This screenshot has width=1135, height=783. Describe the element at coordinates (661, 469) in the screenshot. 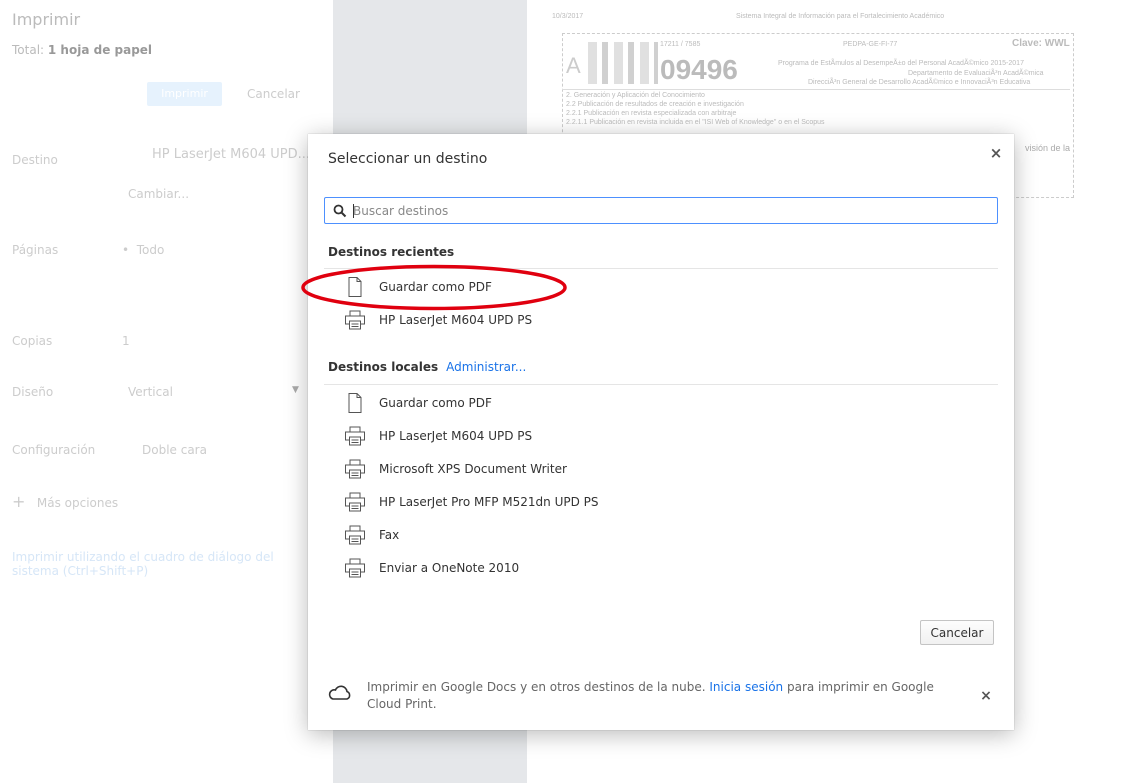

I see `local-destination-item: Microsoft XPS Document Writer` at that location.